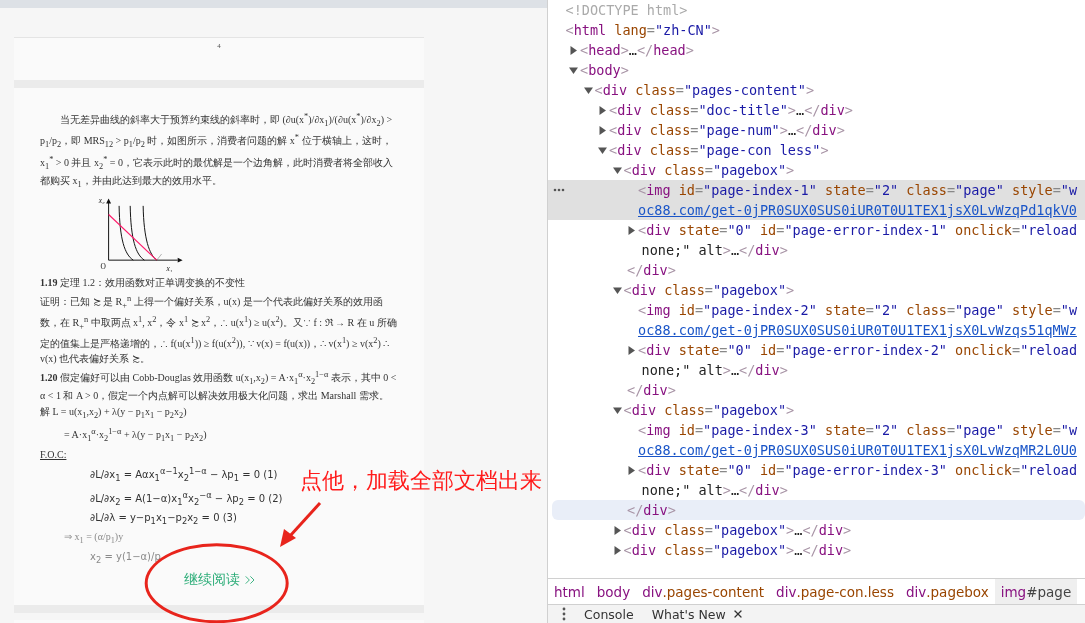 This screenshot has height=623, width=1085. What do you see at coordinates (564, 614) in the screenshot?
I see `more-vertical-icon` at bounding box center [564, 614].